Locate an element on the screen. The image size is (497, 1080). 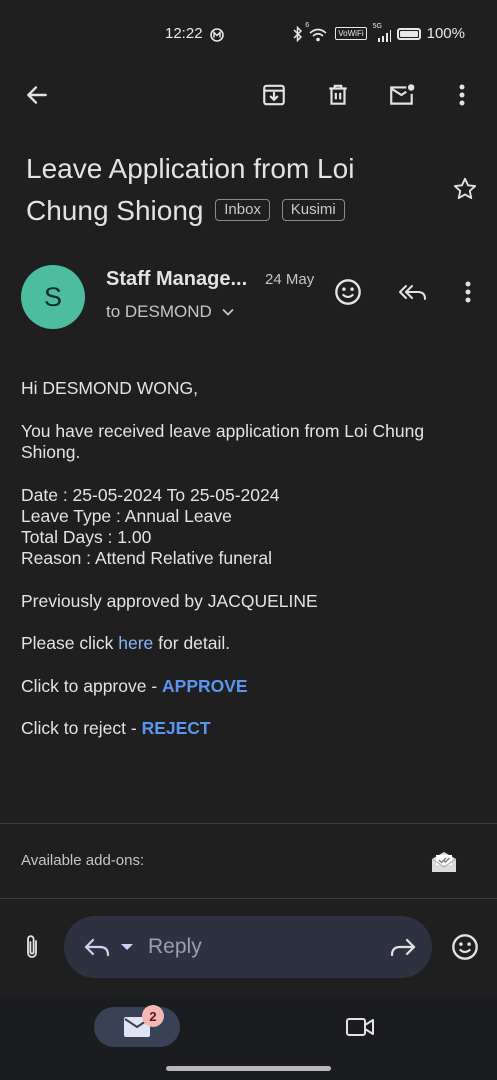
home-indicator is located at coordinates (248, 1068).